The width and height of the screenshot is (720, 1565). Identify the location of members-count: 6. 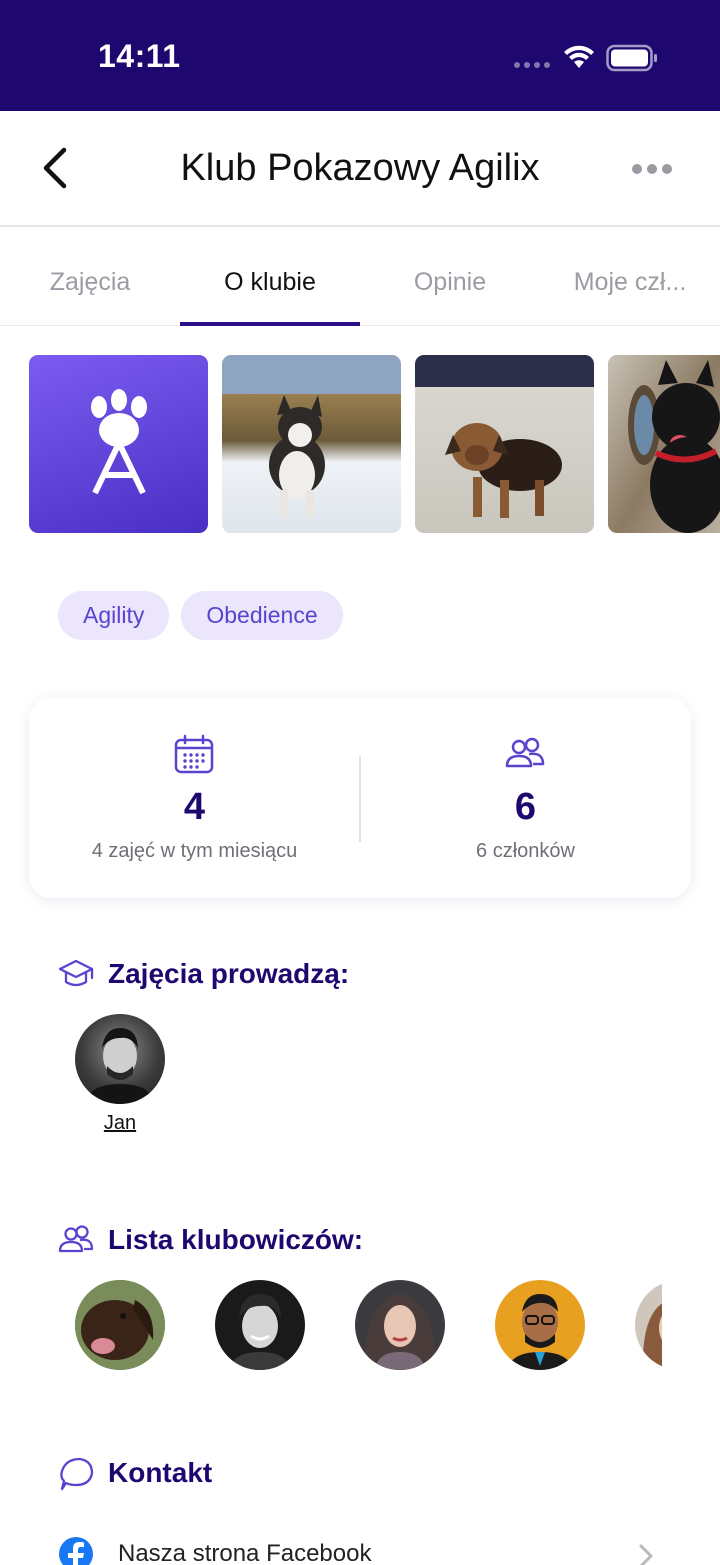
(525, 807).